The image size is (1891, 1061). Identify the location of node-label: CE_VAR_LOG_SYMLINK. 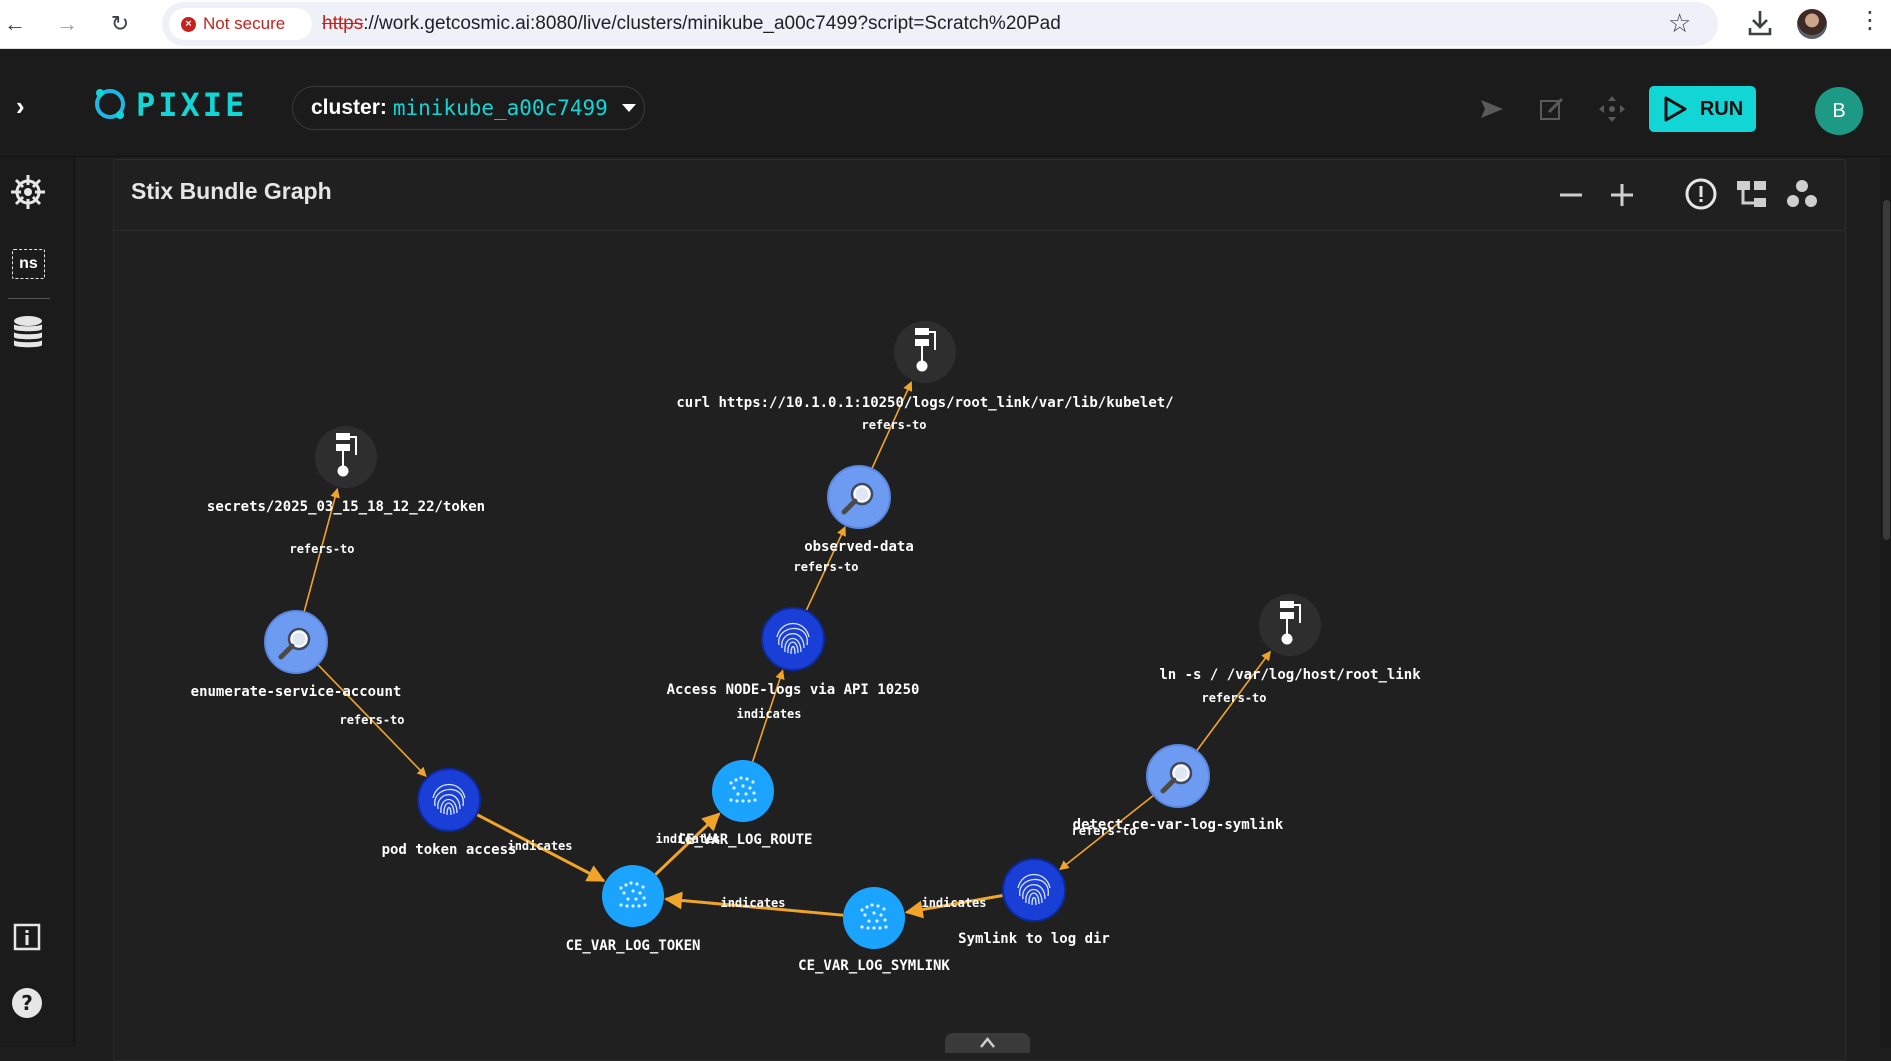
(874, 966).